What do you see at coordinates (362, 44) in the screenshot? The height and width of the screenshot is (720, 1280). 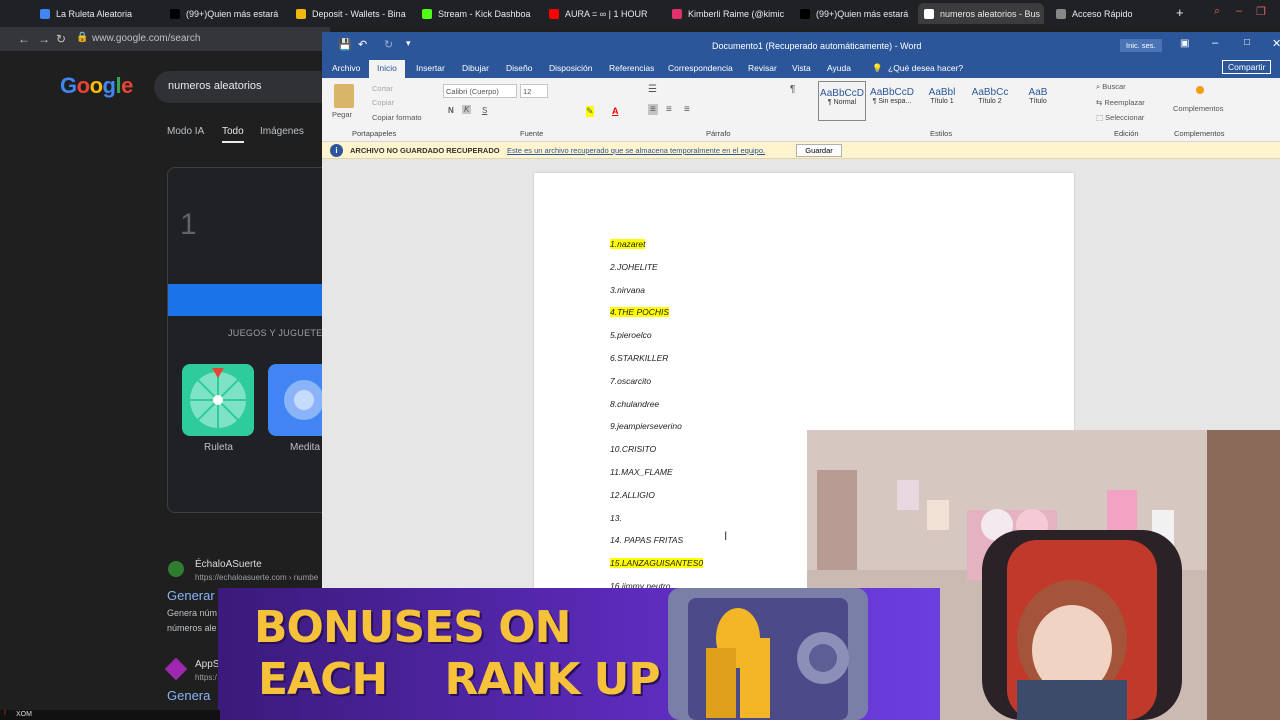 I see `undo-icon: ↶` at bounding box center [362, 44].